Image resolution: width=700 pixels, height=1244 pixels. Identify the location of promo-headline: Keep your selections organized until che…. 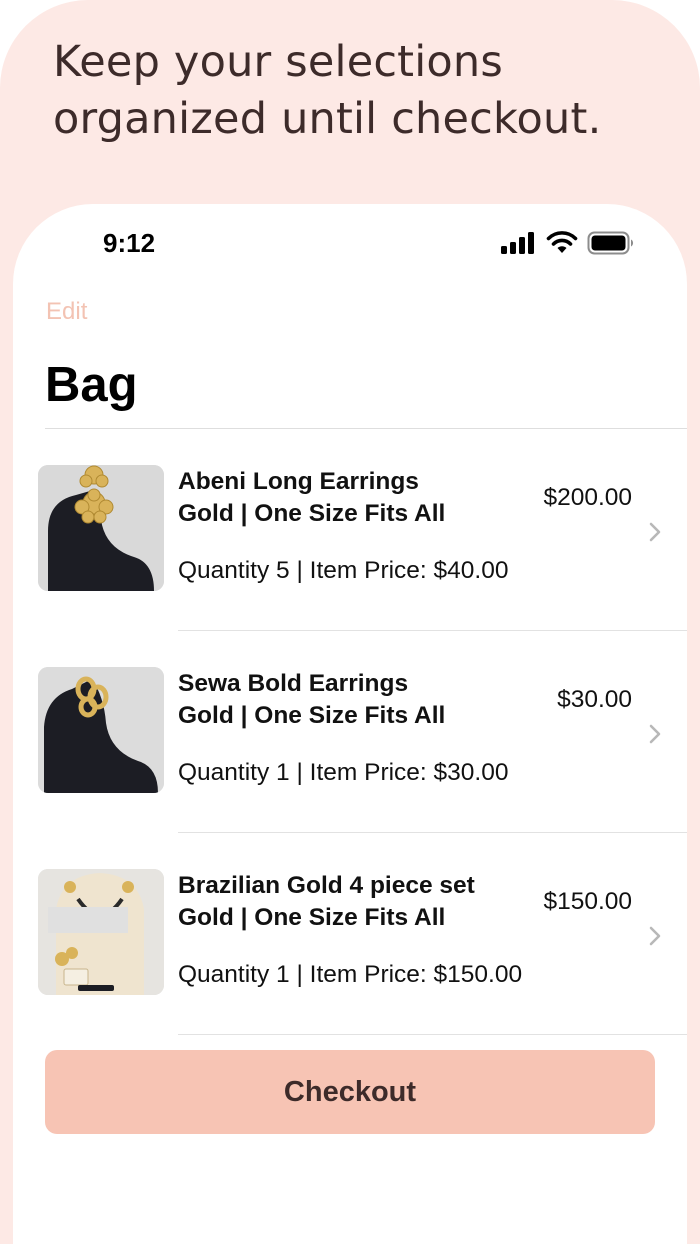
(363, 91).